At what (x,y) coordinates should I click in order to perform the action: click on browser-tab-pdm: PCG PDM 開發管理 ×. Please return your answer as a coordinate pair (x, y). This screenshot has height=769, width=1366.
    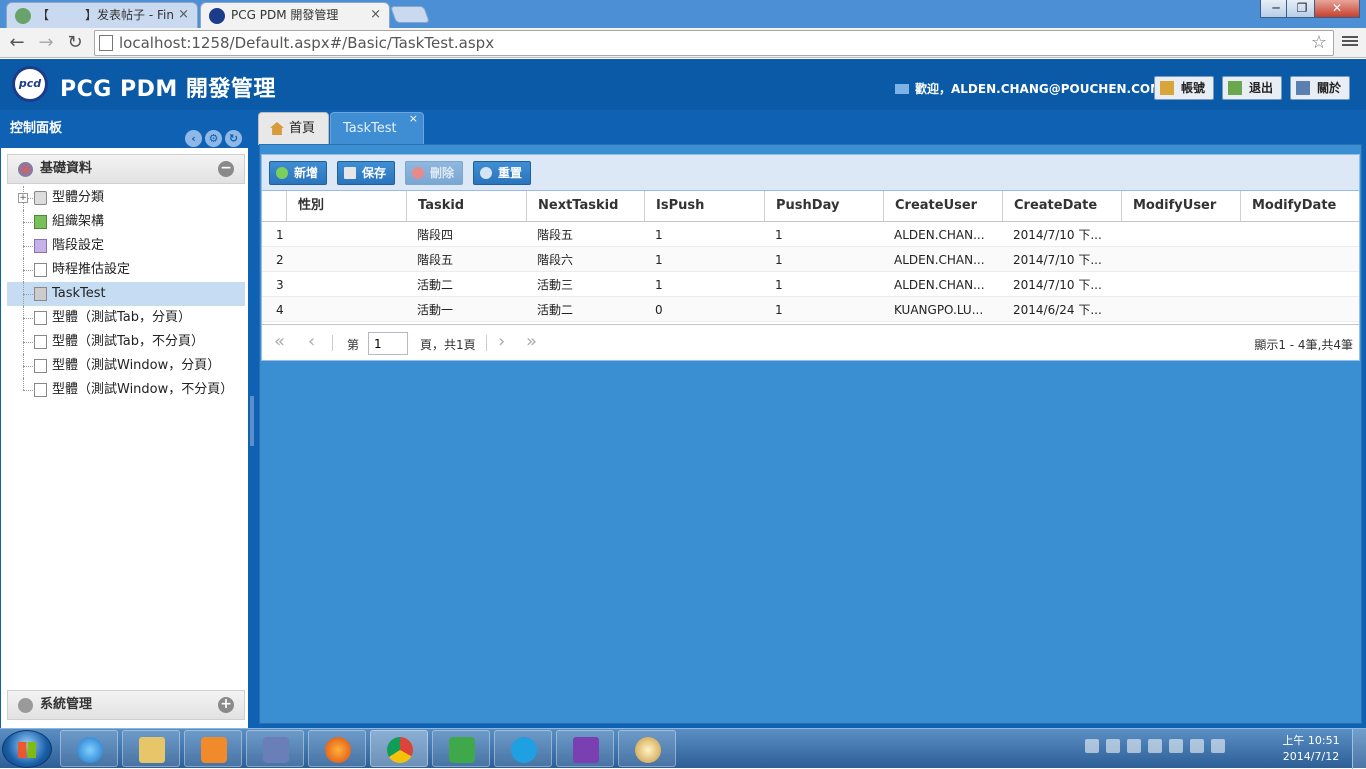
    Looking at the image, I should click on (295, 15).